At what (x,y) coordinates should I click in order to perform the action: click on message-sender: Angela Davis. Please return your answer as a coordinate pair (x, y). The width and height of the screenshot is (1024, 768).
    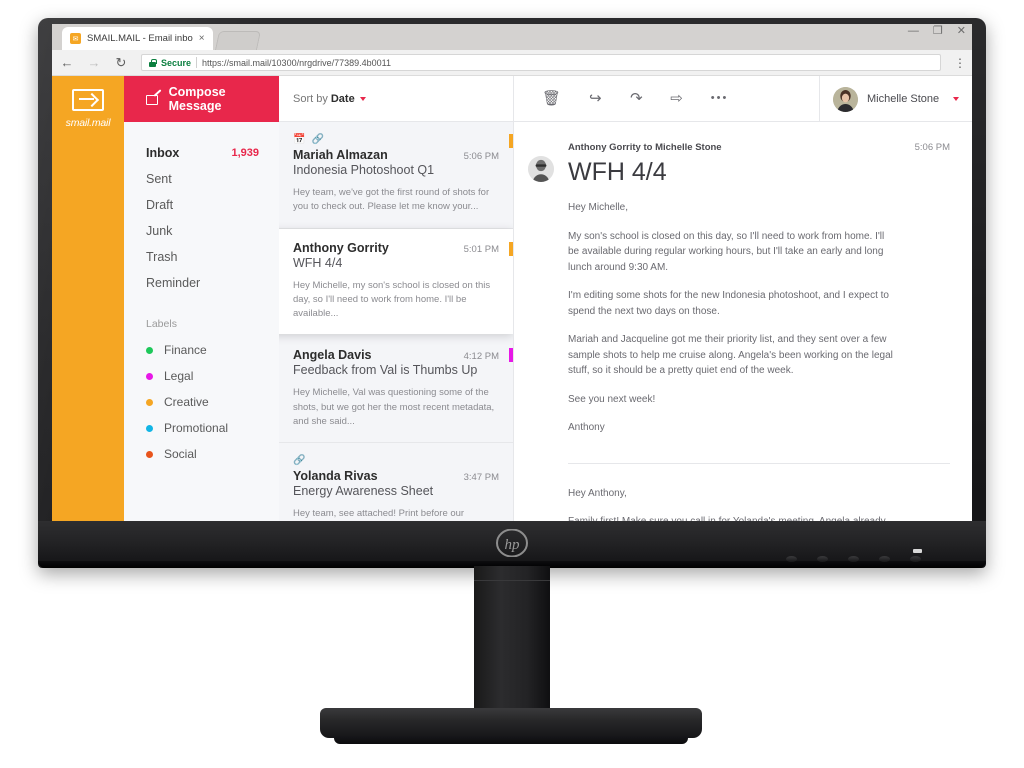
    Looking at the image, I should click on (332, 355).